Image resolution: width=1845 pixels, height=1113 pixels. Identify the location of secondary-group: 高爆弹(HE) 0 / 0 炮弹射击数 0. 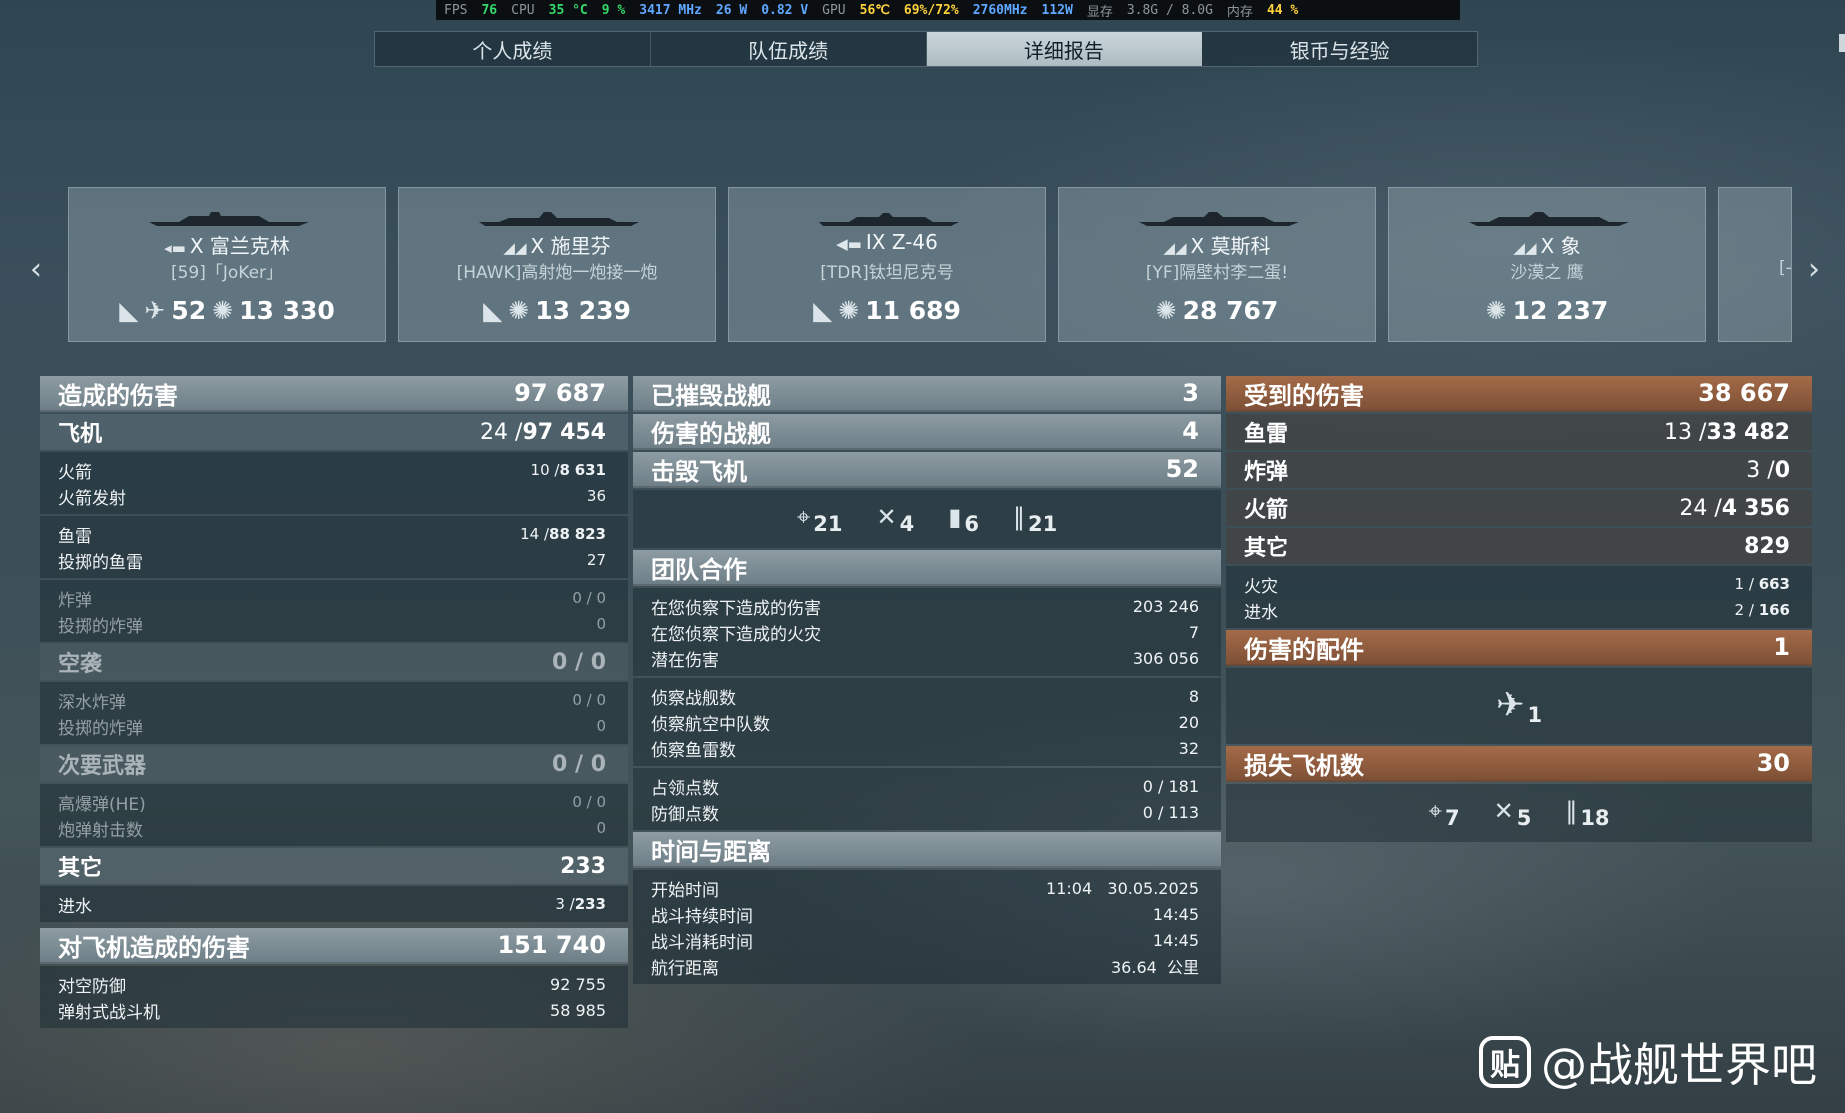
(334, 815).